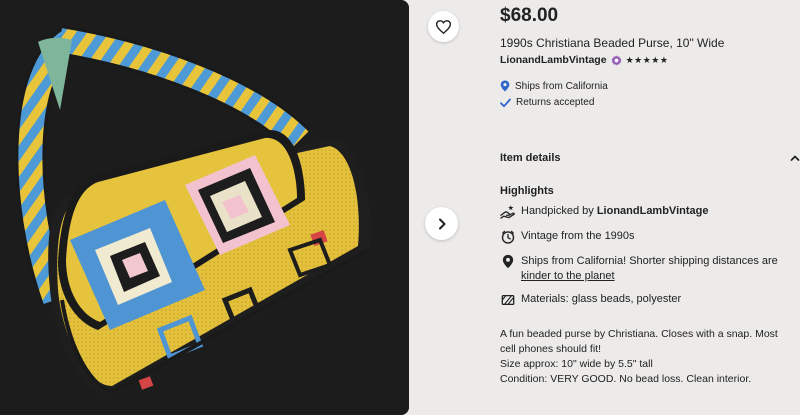  What do you see at coordinates (555, 102) in the screenshot?
I see `returns-text: Returns accepted` at bounding box center [555, 102].